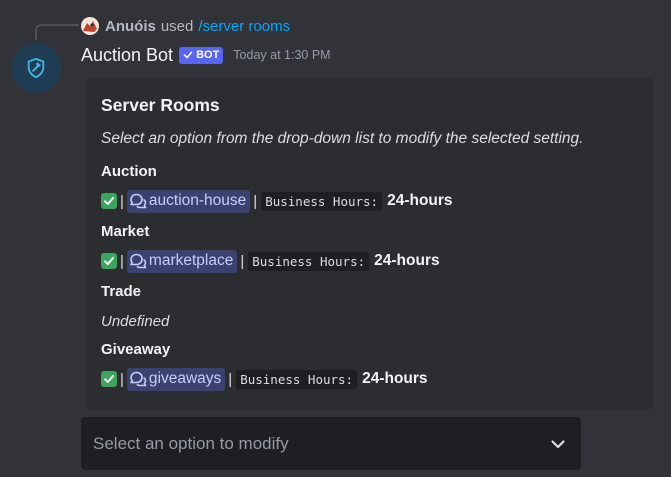  I want to click on command-name: /server rooms, so click(244, 26).